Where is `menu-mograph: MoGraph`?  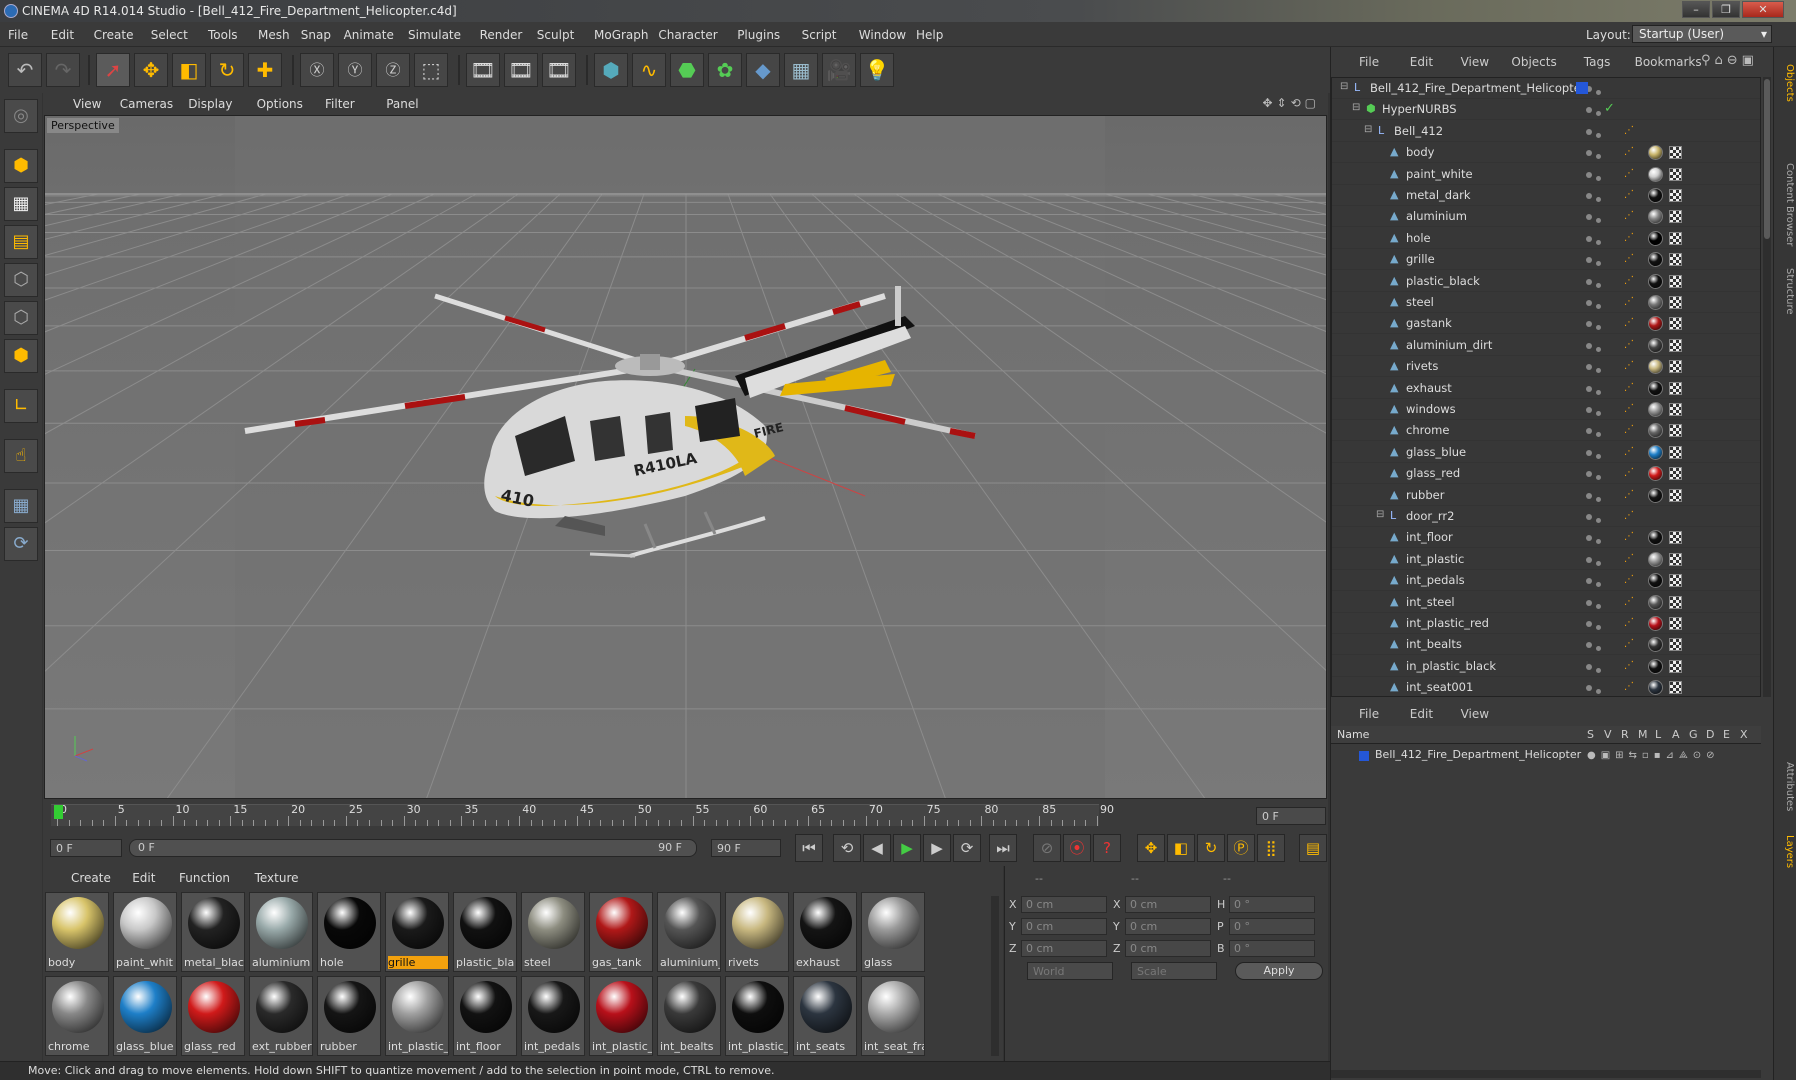
menu-mograph: MoGraph is located at coordinates (621, 35).